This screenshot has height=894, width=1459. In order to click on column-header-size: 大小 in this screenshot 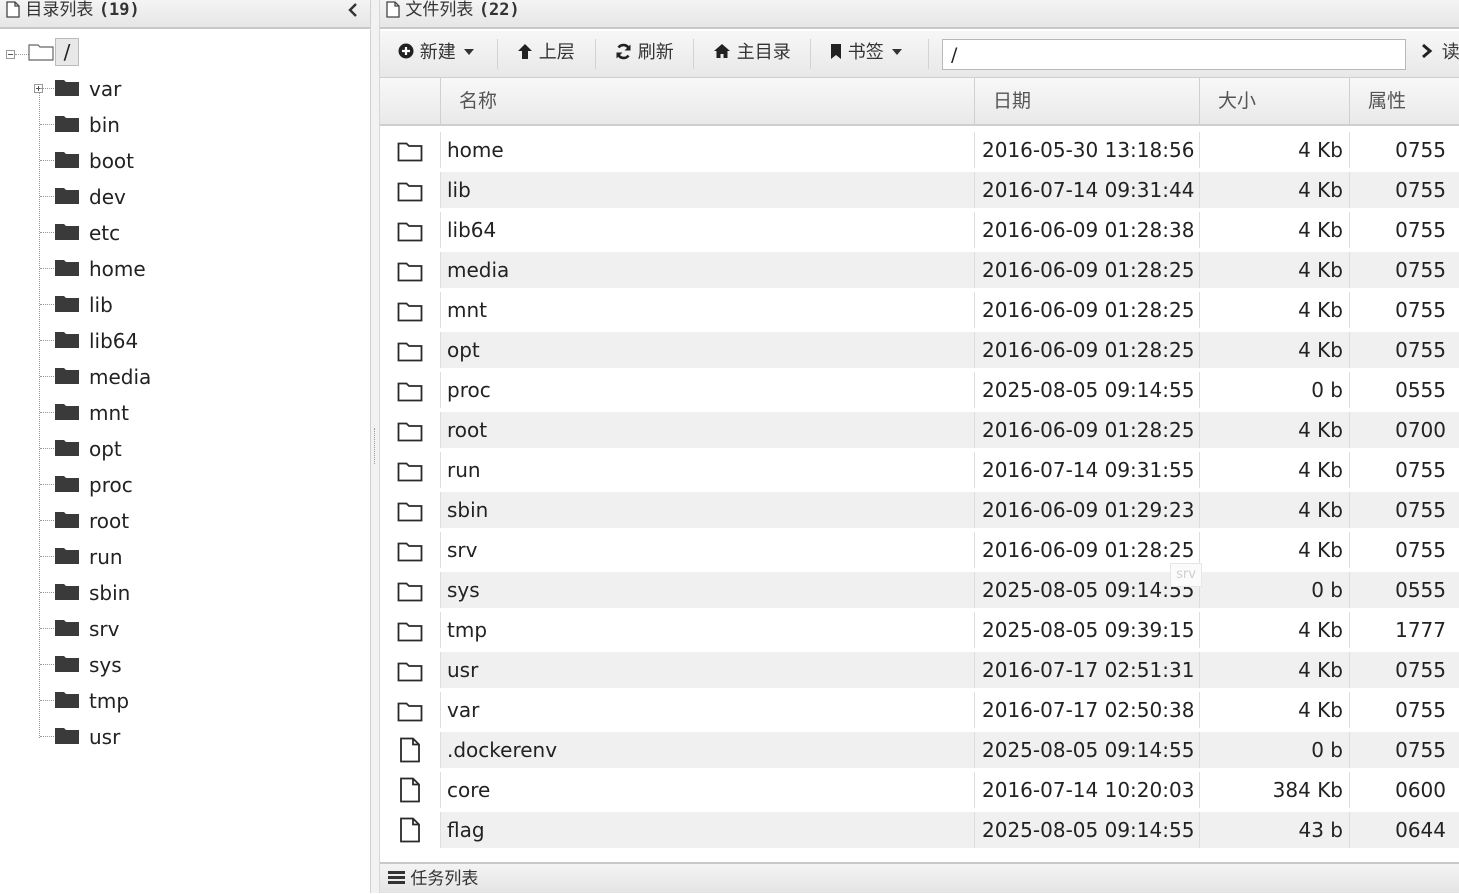, I will do `click(1274, 101)`.